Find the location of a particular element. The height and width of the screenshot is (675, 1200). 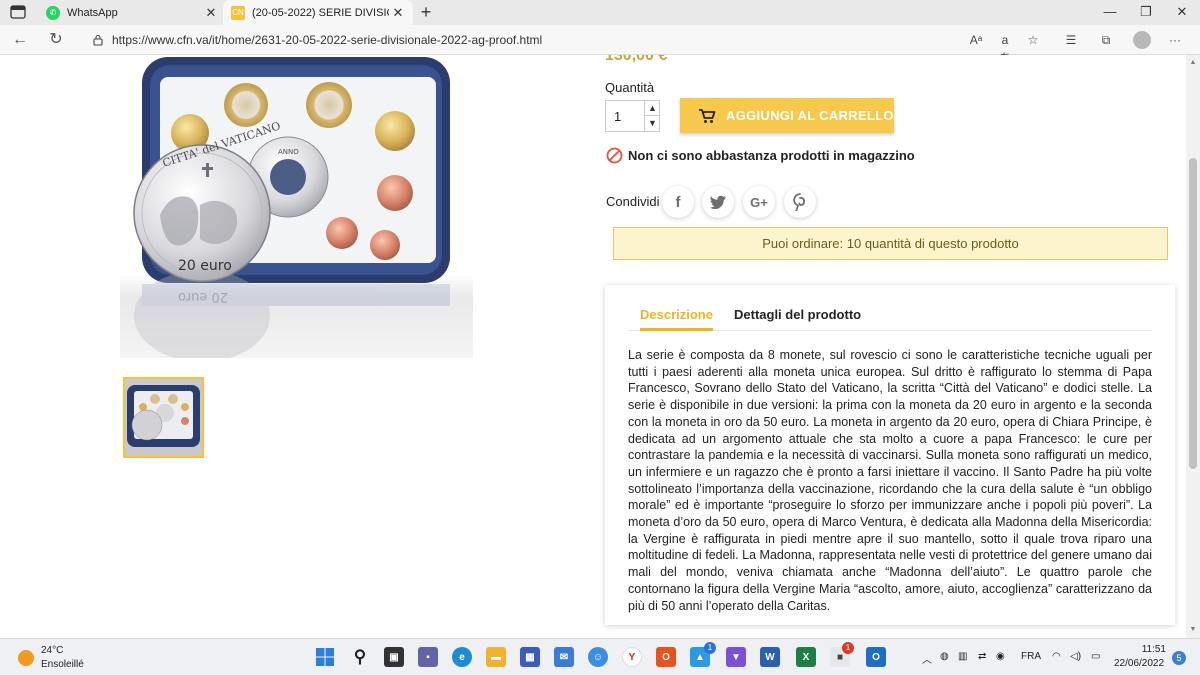

quantity-decrease-button: ▼ is located at coordinates (652, 123).